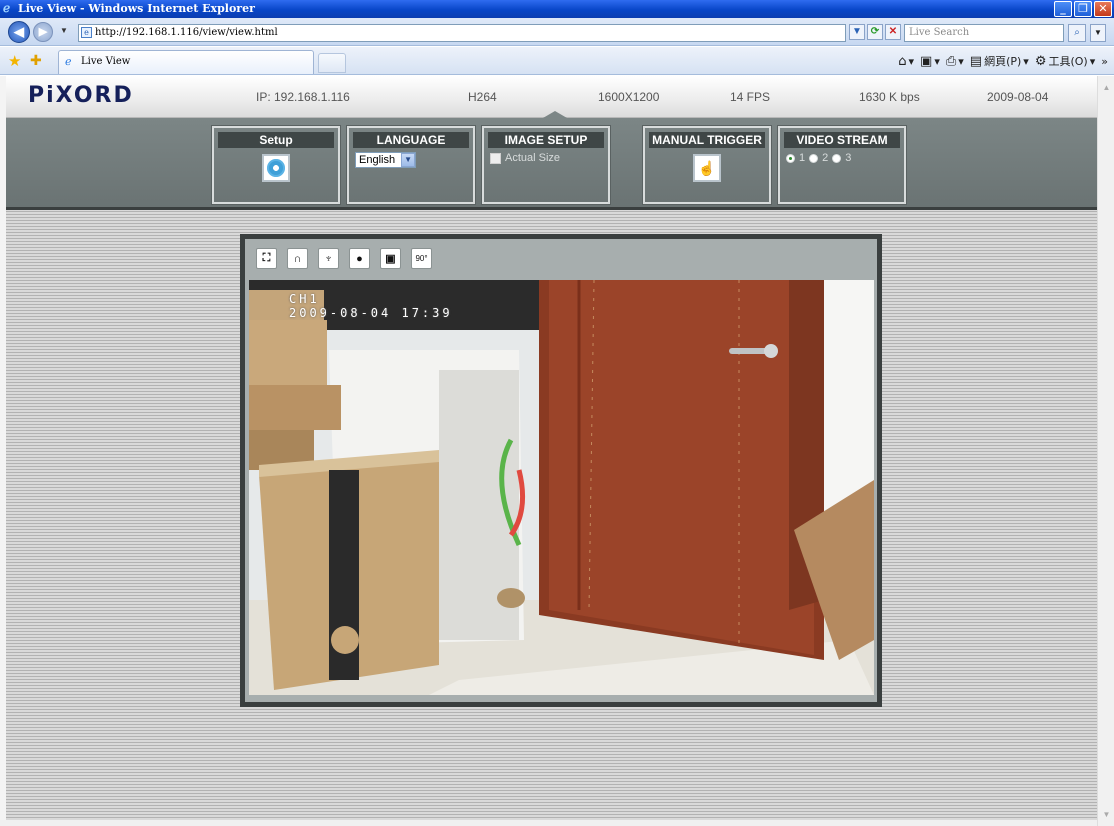 The width and height of the screenshot is (1114, 826). I want to click on codec: H264, so click(482, 97).